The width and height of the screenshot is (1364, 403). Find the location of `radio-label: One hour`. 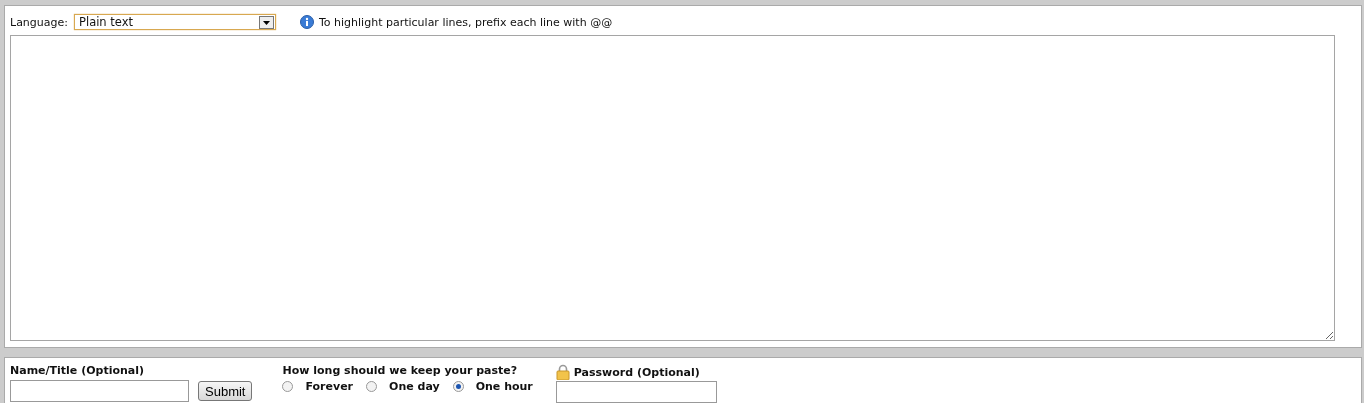

radio-label: One hour is located at coordinates (504, 386).